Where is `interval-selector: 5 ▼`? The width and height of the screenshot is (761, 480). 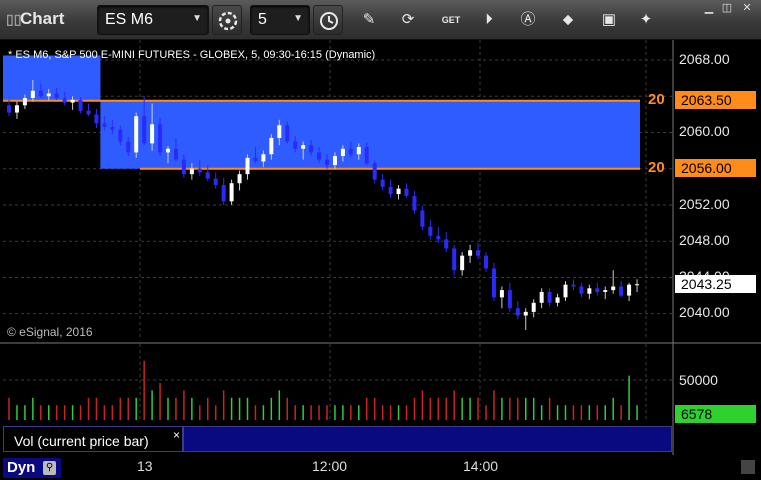
interval-selector: 5 ▼ is located at coordinates (280, 20).